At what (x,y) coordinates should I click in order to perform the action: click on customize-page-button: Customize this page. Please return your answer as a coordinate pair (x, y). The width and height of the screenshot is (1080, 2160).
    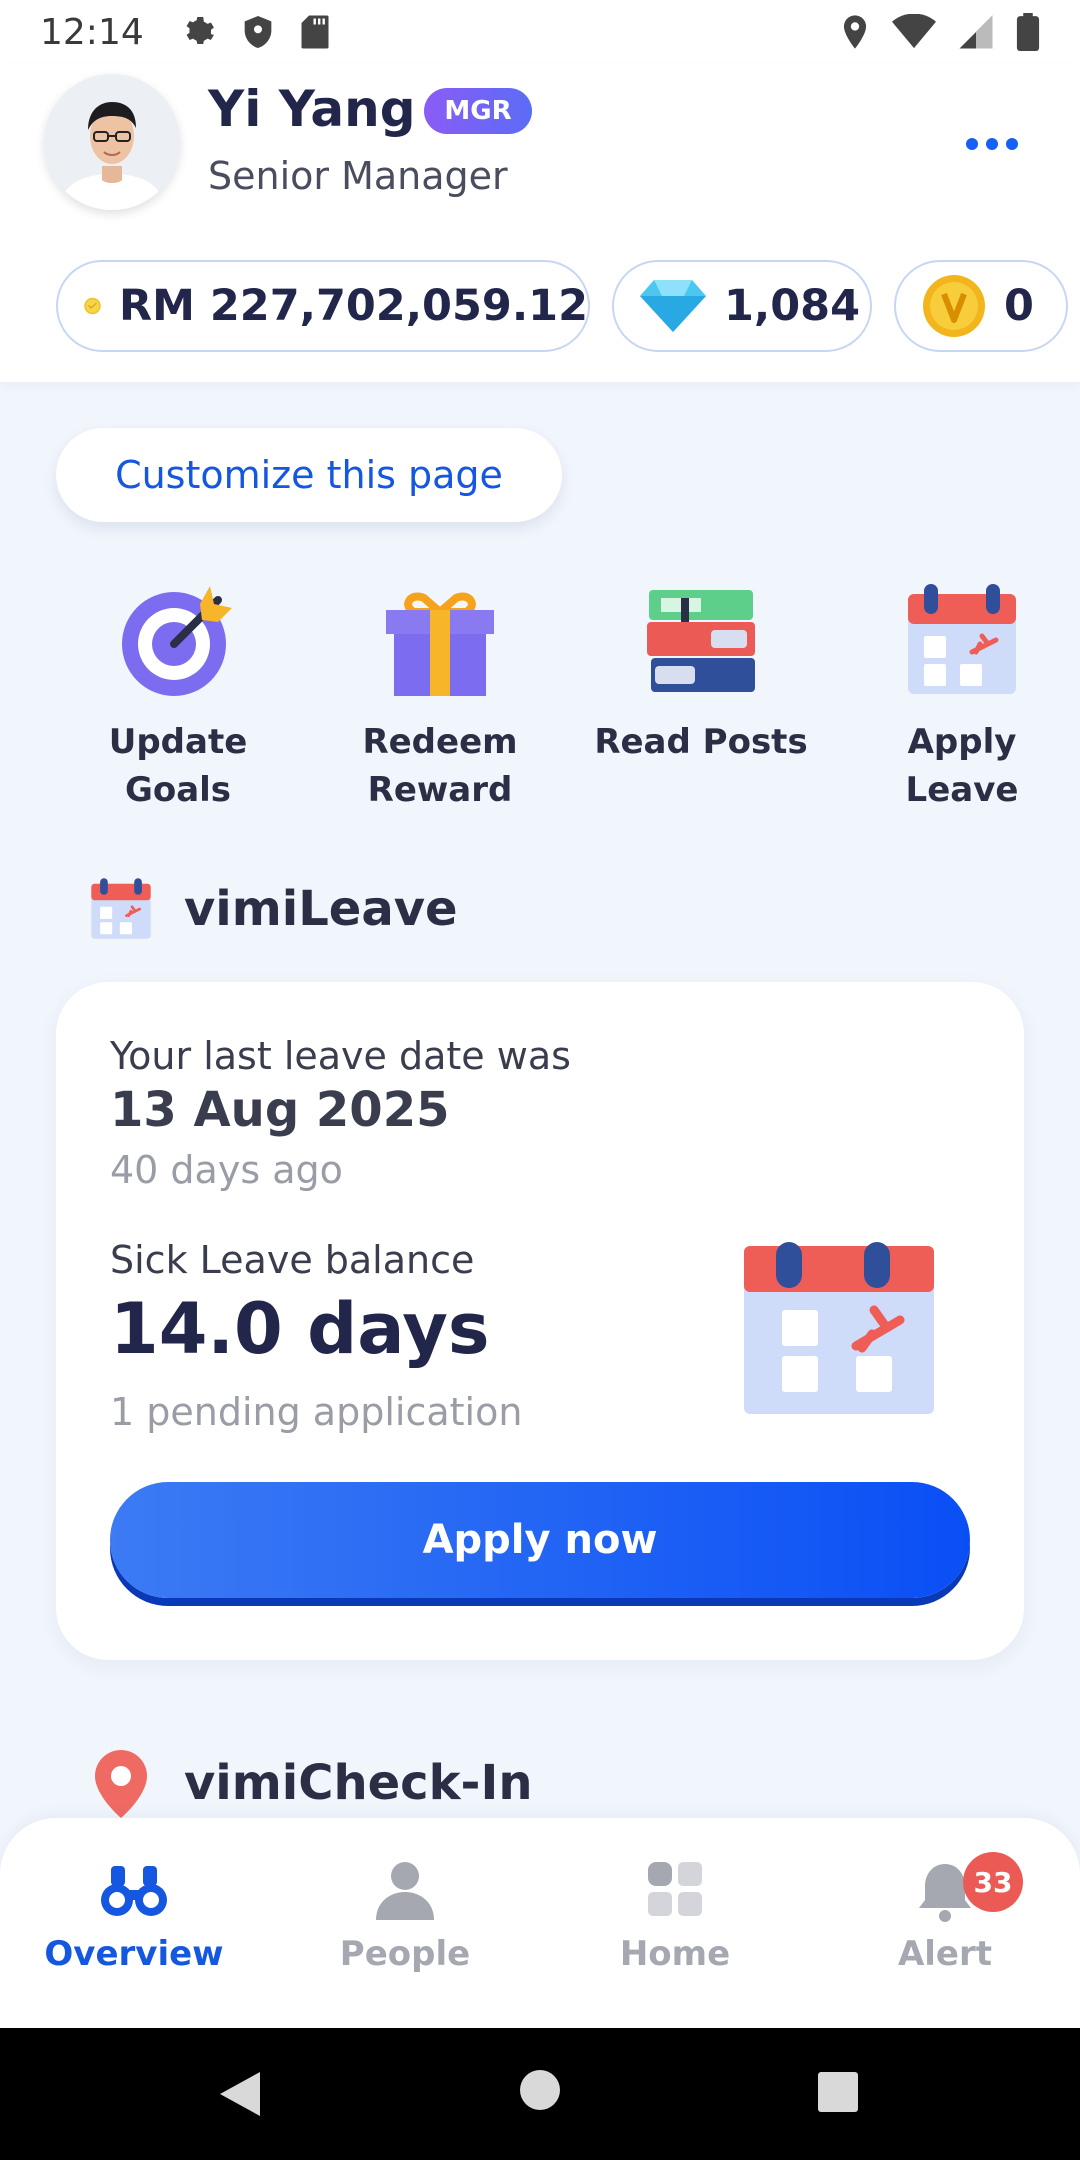
    Looking at the image, I should click on (309, 475).